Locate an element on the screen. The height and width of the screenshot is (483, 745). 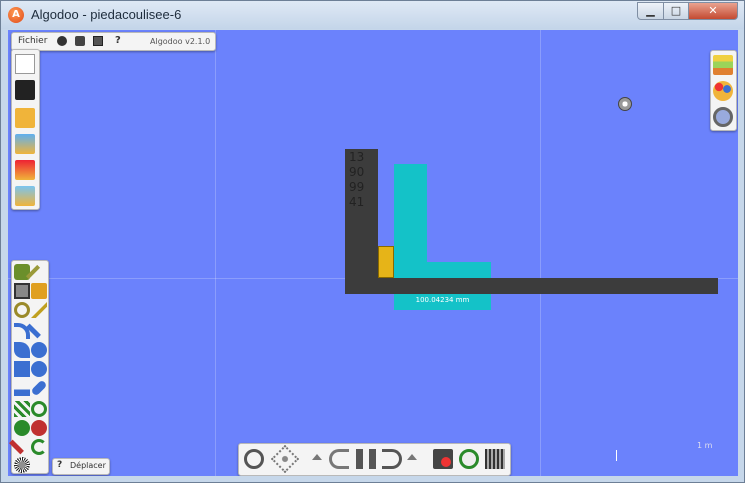
maximize-button: □ is located at coordinates (676, 11).